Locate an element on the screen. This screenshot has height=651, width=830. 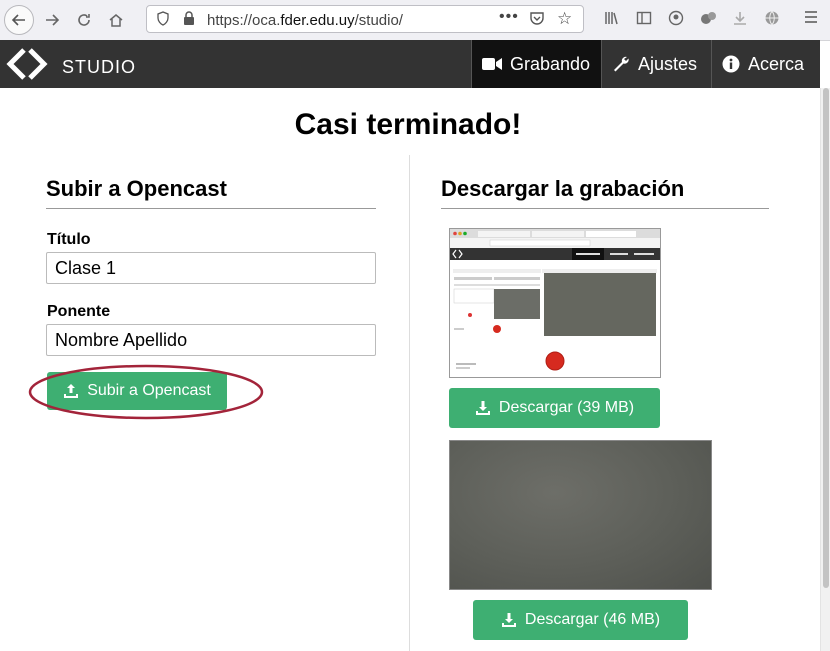
screen-recording-thumbnail is located at coordinates (555, 300).